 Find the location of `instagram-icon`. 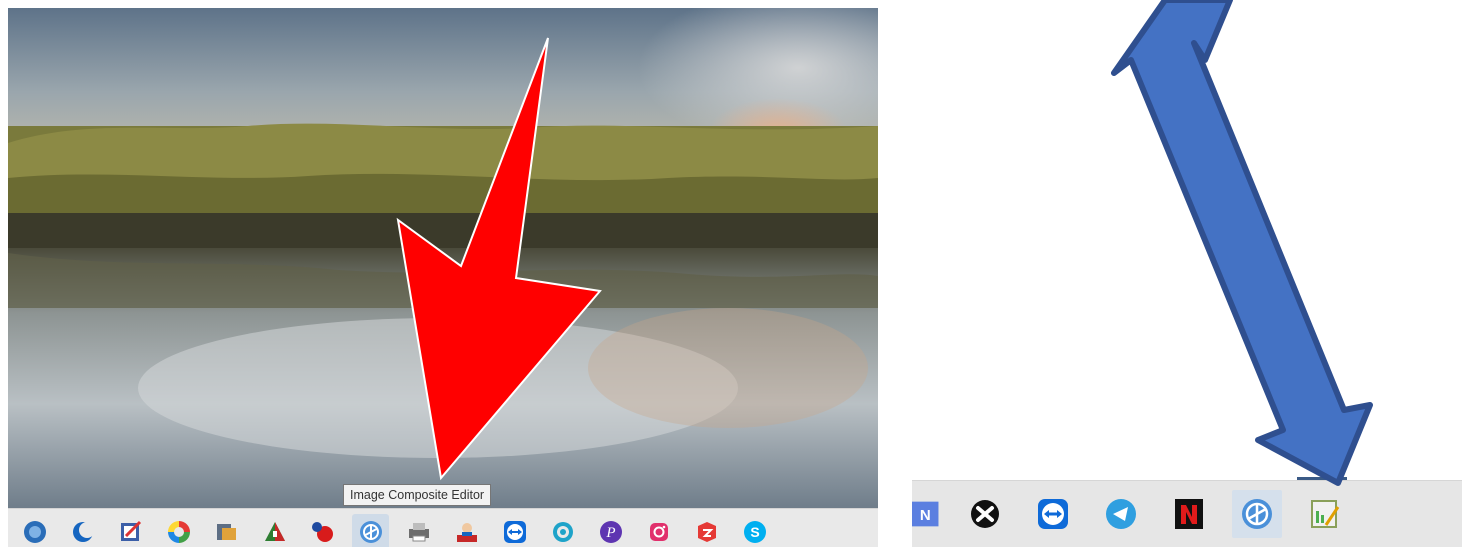

instagram-icon is located at coordinates (658, 530).